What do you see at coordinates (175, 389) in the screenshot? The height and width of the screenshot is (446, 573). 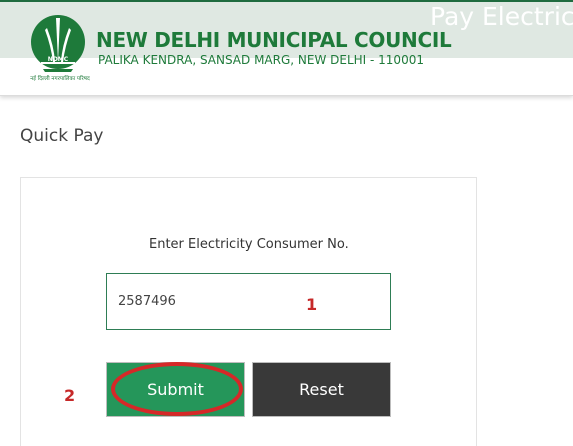 I see `submit-button: Submit` at bounding box center [175, 389].